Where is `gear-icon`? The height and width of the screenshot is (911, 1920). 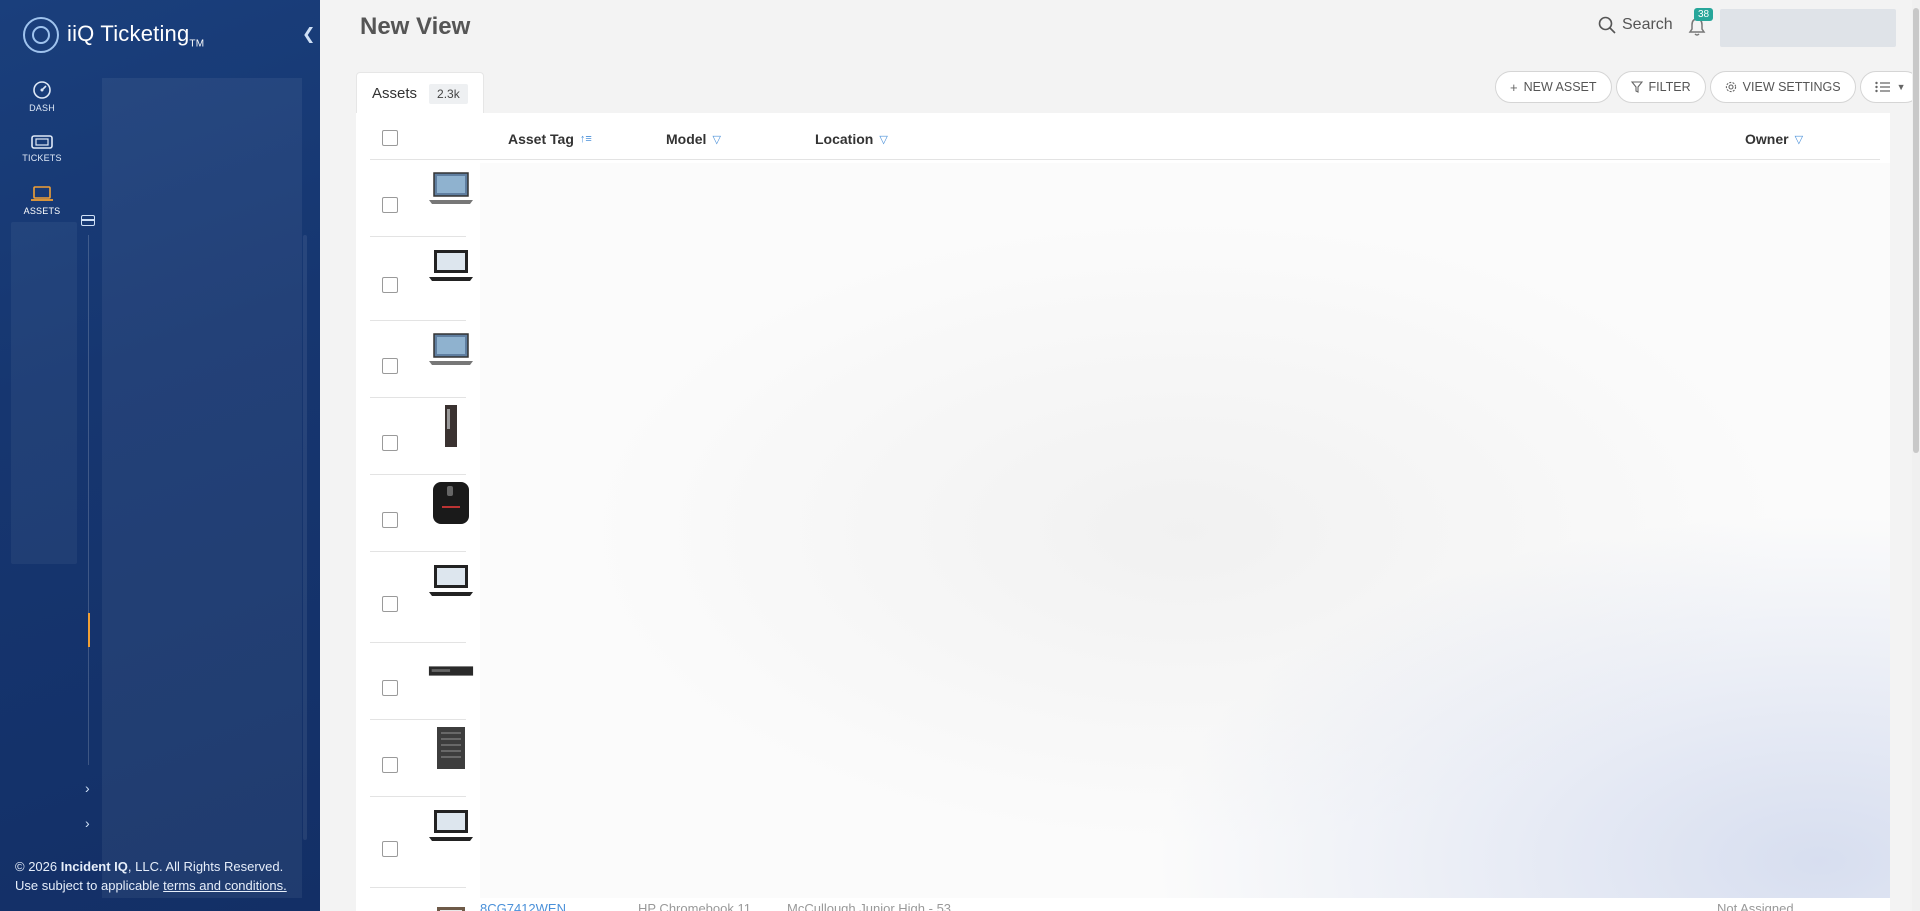 gear-icon is located at coordinates (1730, 87).